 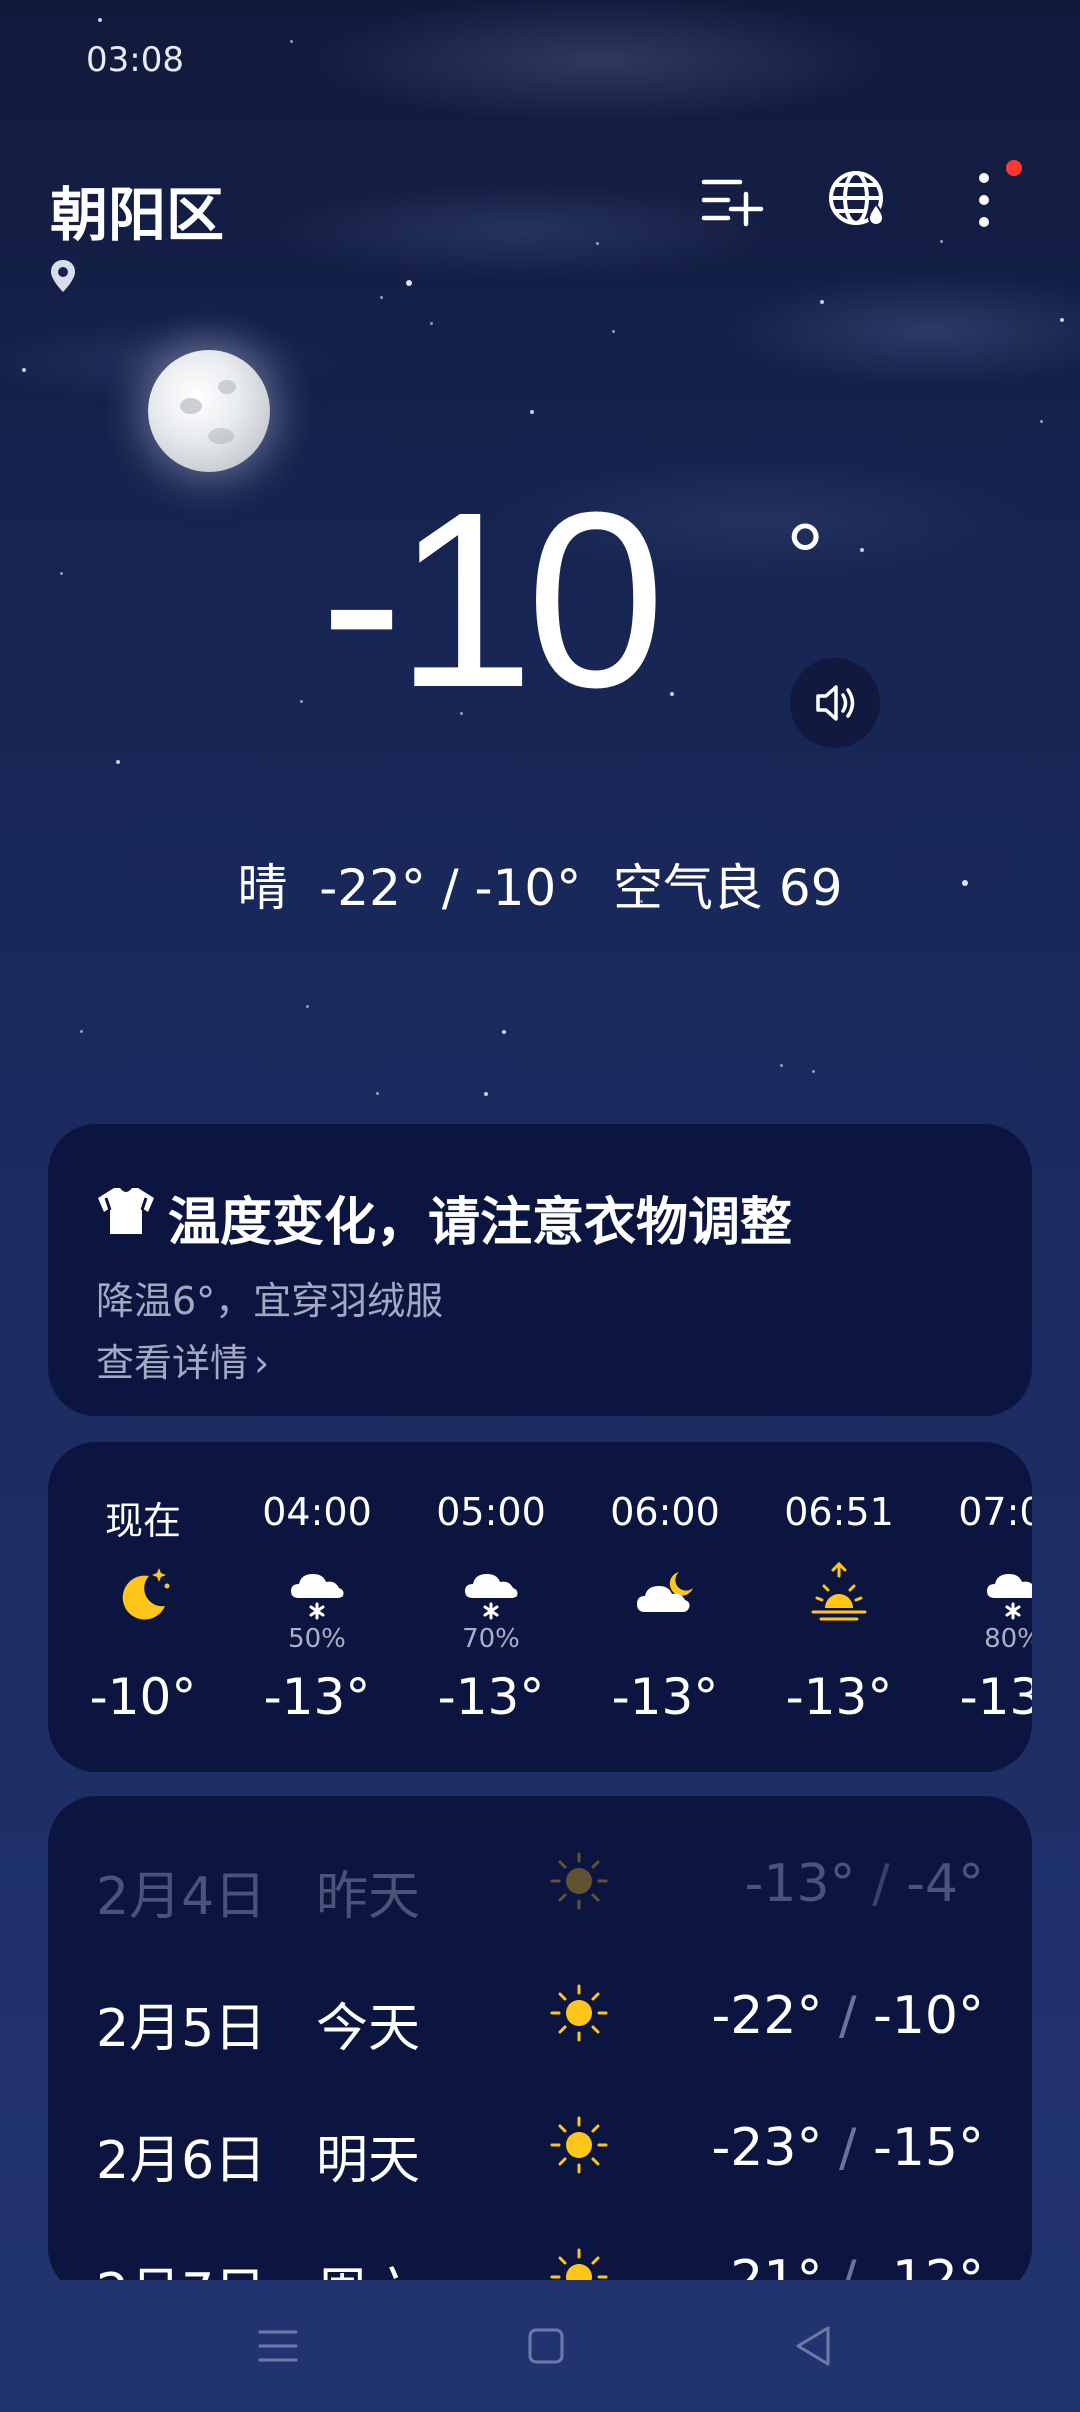 What do you see at coordinates (995, 1512) in the screenshot?
I see `hour-time: 07:00` at bounding box center [995, 1512].